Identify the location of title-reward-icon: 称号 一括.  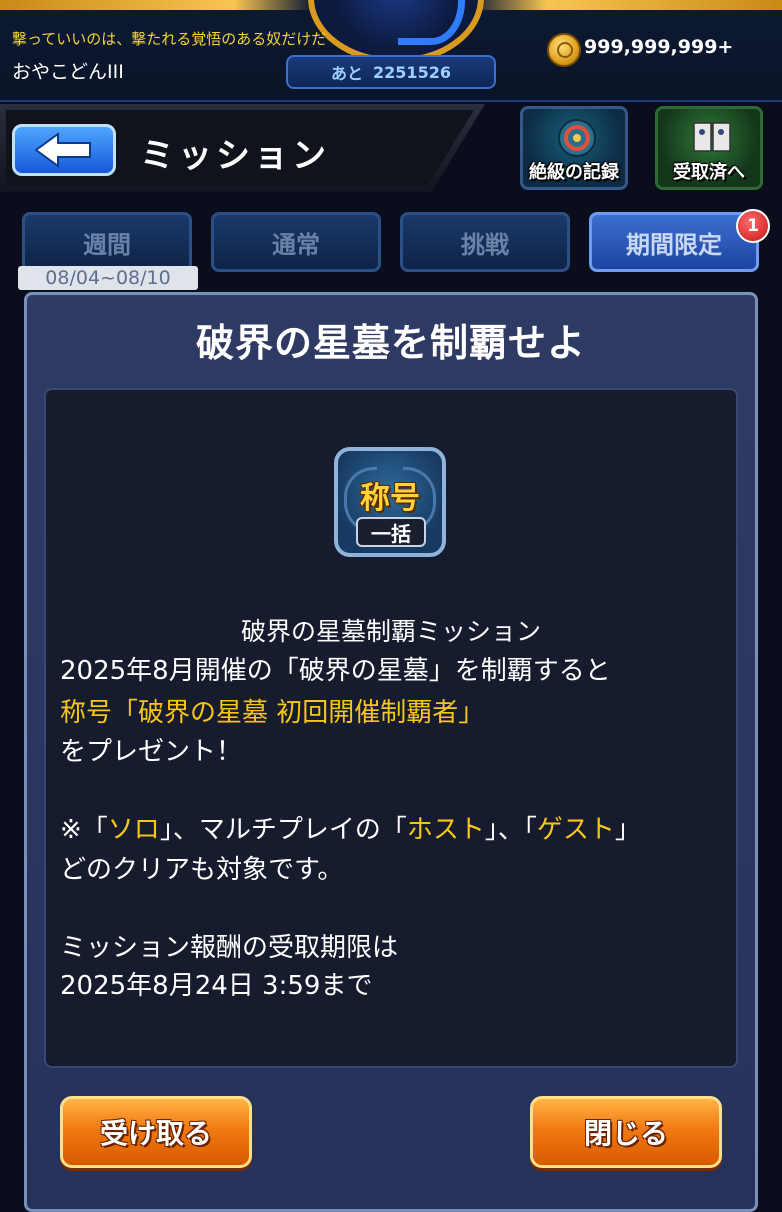
(390, 502).